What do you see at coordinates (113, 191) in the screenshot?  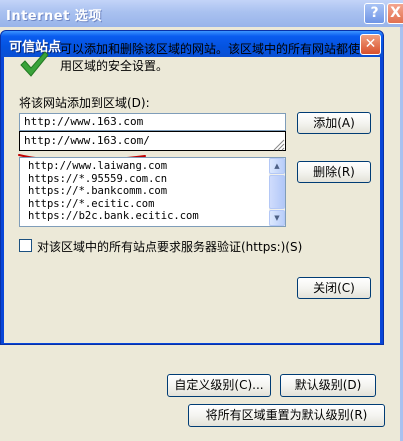 I see `list-item: https://*.bankcomm.com` at bounding box center [113, 191].